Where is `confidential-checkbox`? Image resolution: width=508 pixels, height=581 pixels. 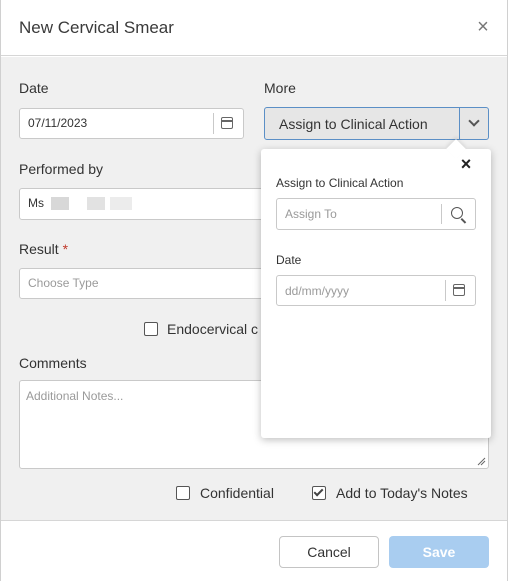
confidential-checkbox is located at coordinates (183, 493).